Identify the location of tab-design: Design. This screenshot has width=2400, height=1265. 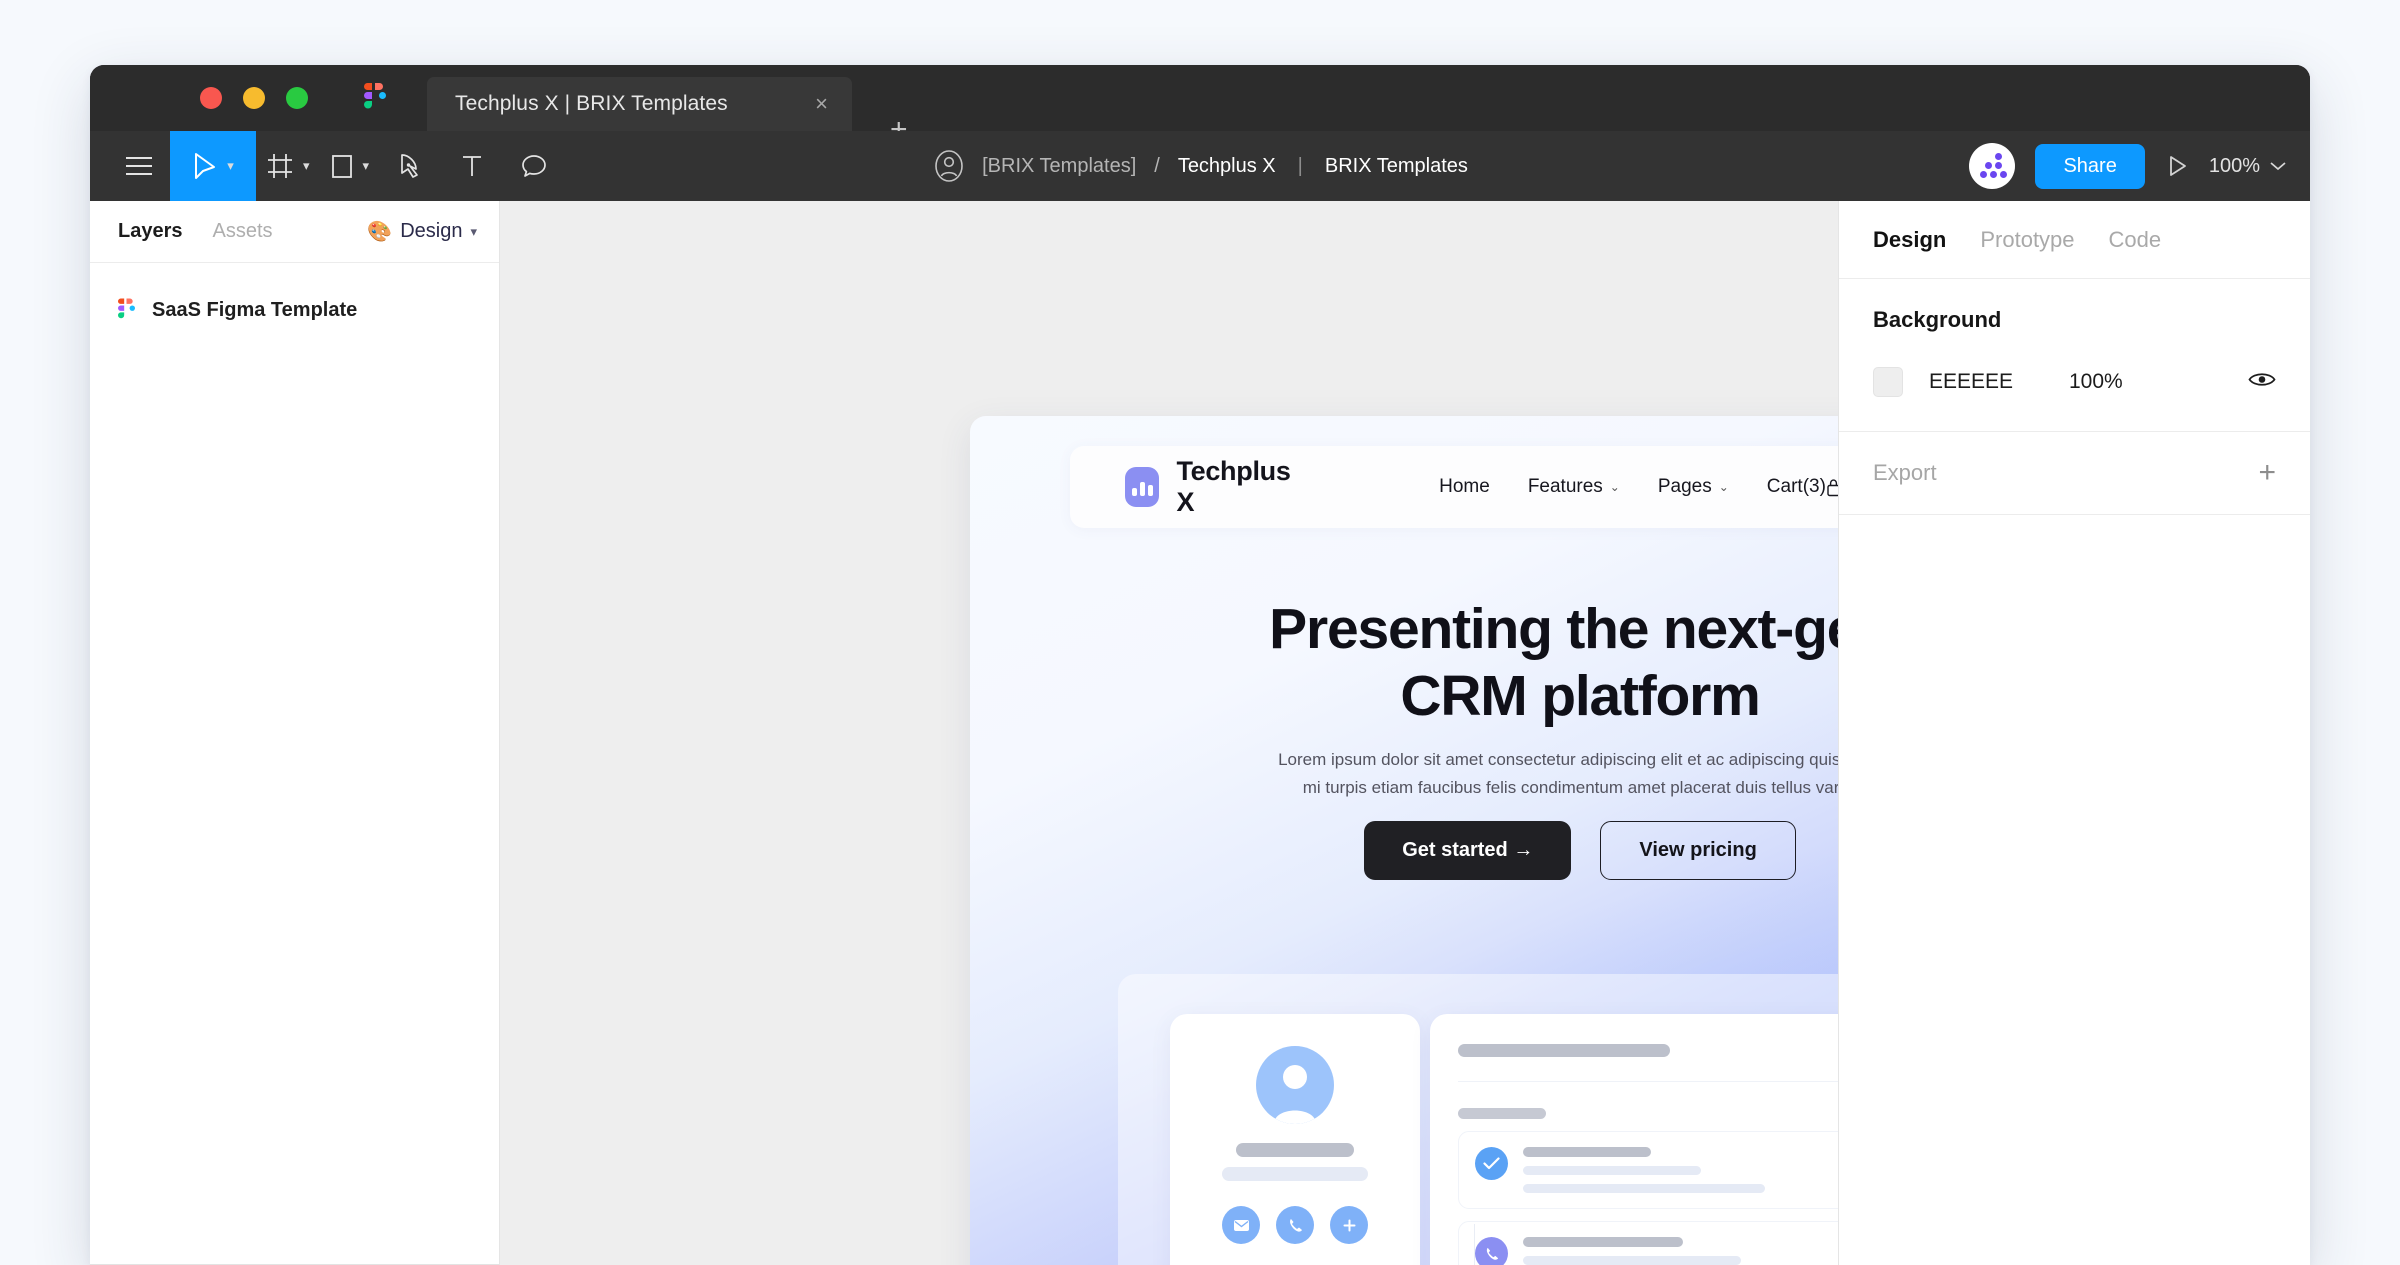
(1909, 240).